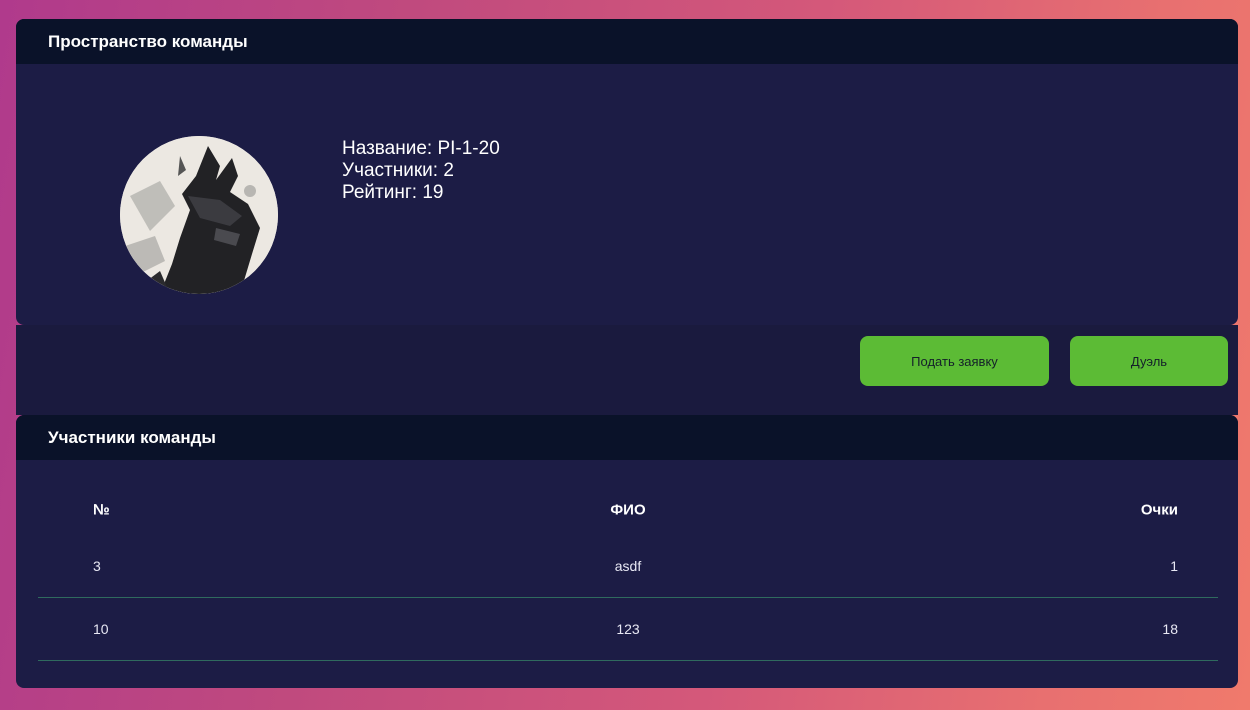  I want to click on team-members-line: Участники: 2, so click(398, 170).